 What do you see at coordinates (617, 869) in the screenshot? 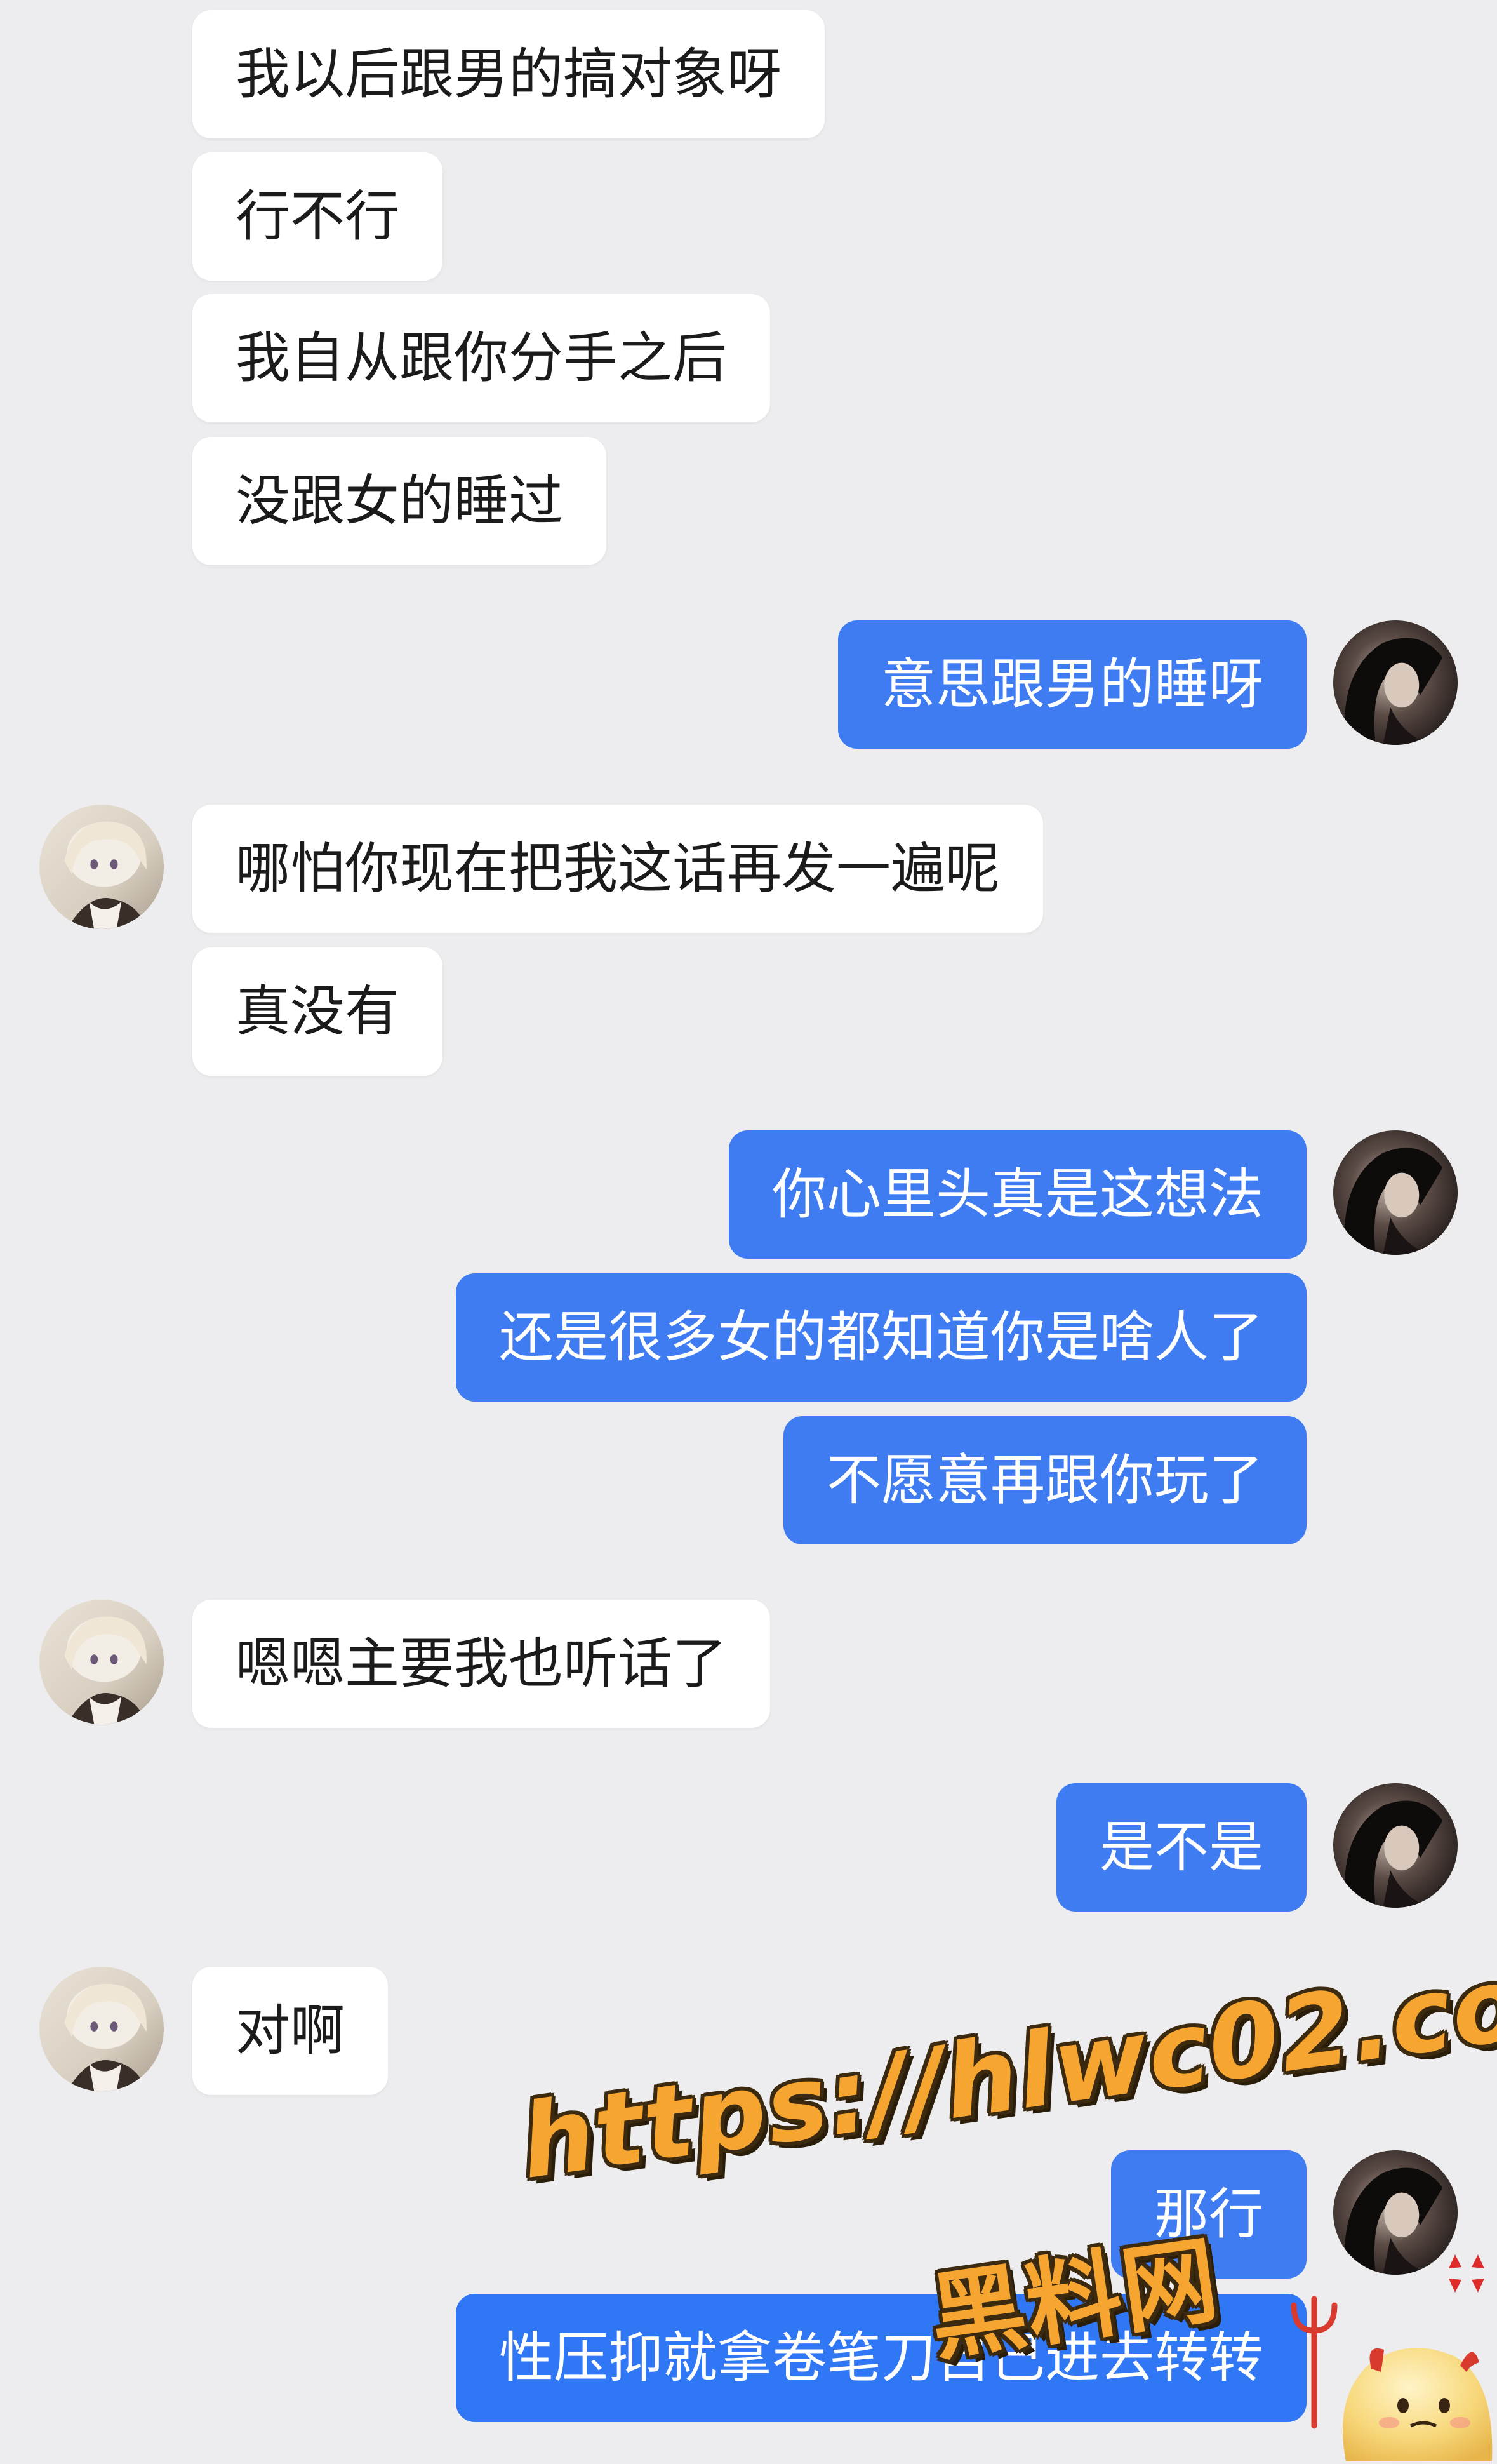
I see `message-bubble-incoming: 哪怕你现在把我这话再发一遍呢` at bounding box center [617, 869].